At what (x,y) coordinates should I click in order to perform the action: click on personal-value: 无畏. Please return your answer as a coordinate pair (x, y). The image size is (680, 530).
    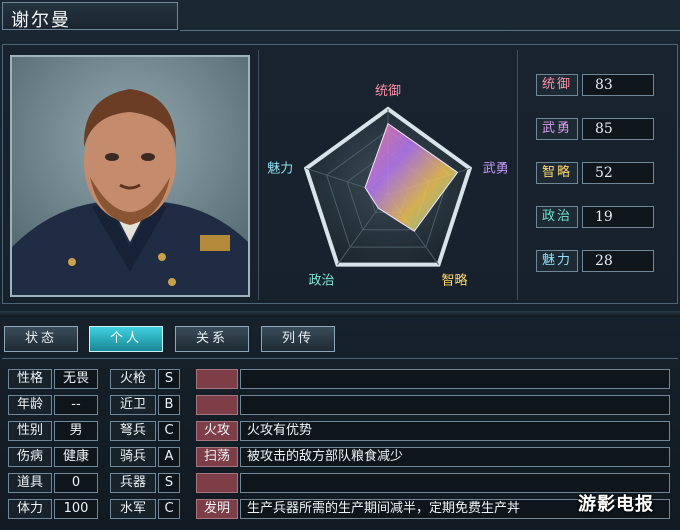
    Looking at the image, I should click on (76, 379).